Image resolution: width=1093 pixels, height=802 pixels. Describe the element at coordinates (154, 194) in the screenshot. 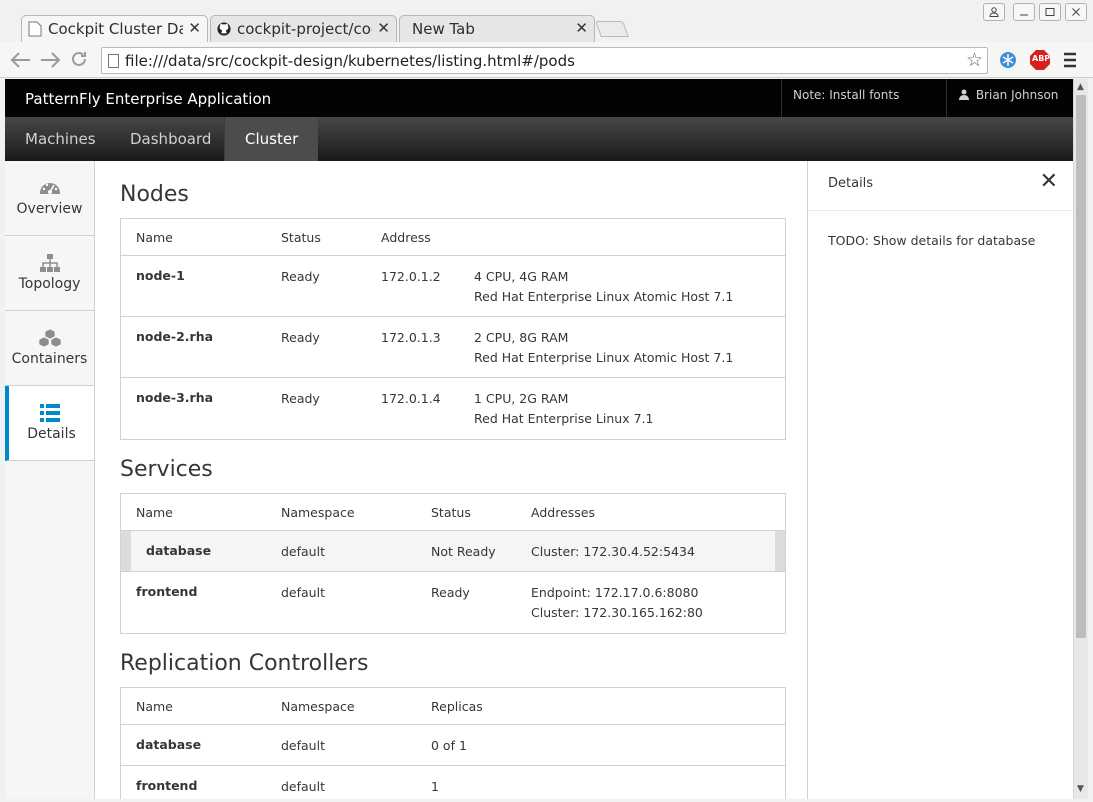

I see `nodes-heading: Nodes` at that location.